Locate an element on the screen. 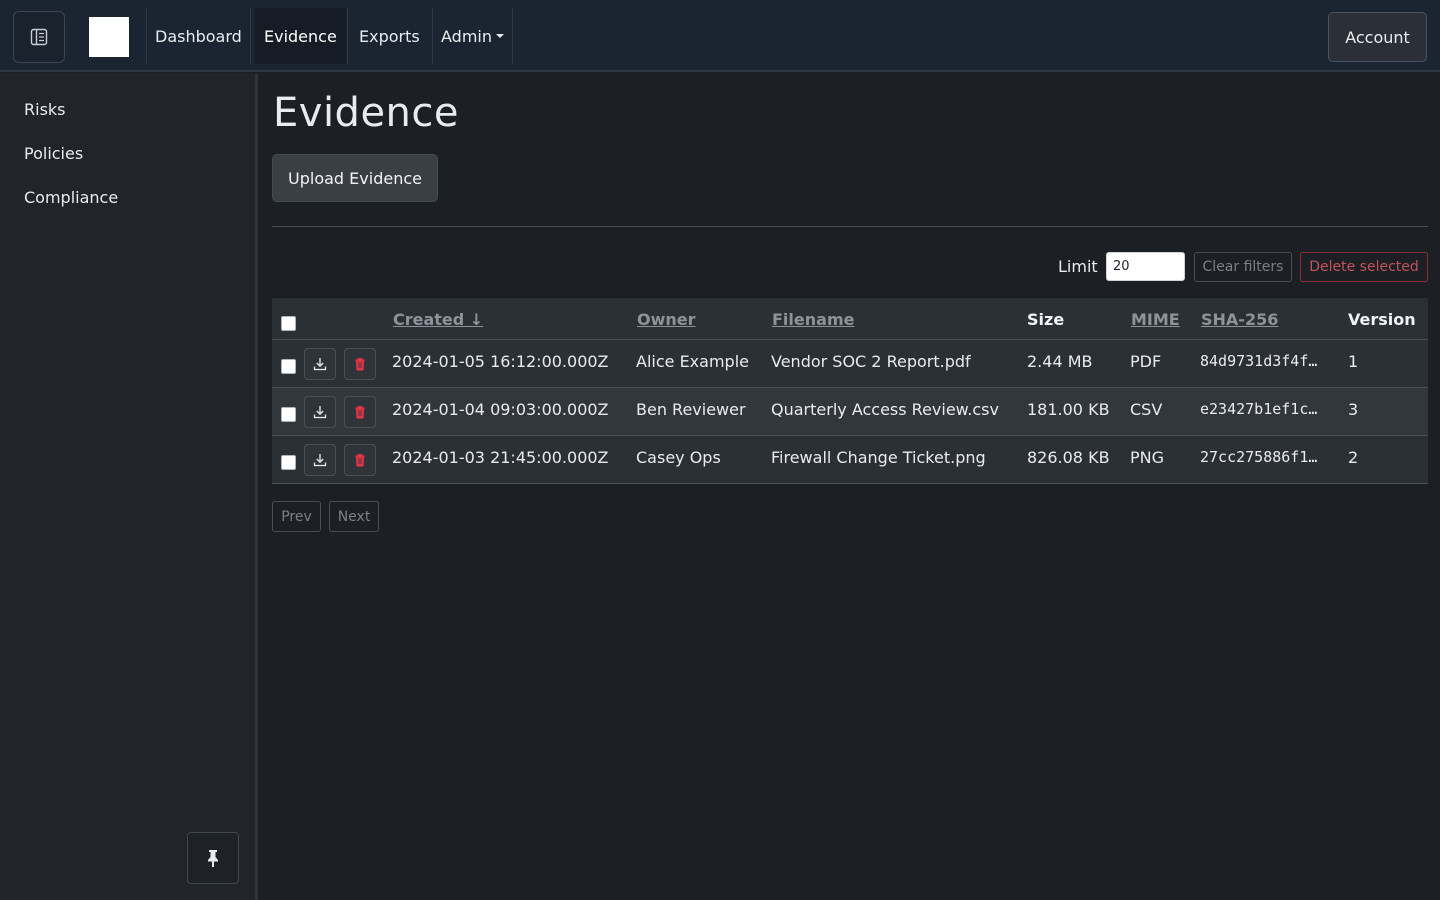 The image size is (1440, 900). cell-owner: Alice Example is located at coordinates (692, 361).